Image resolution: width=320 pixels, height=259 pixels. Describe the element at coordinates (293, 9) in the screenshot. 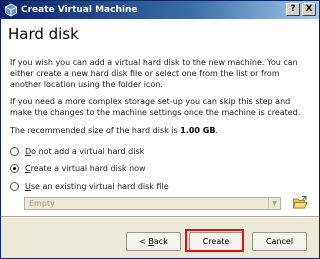

I see `help-button: ?` at that location.